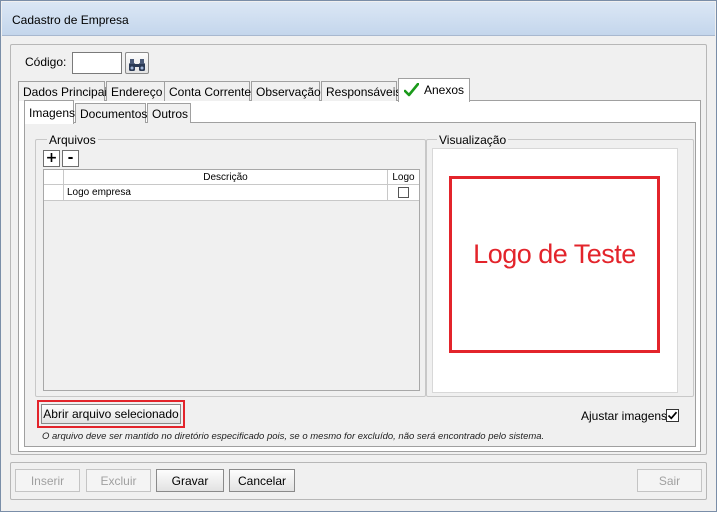 Image resolution: width=717 pixels, height=512 pixels. I want to click on tab-responsaveis: Responsáveis, so click(361, 91).